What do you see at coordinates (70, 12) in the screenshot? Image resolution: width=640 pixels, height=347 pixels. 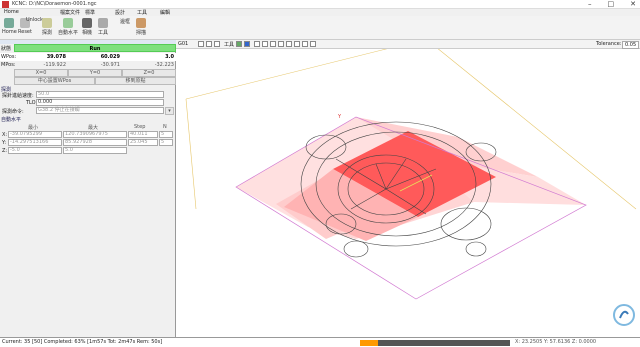 I see `menu-file: 檔案文件` at bounding box center [70, 12].